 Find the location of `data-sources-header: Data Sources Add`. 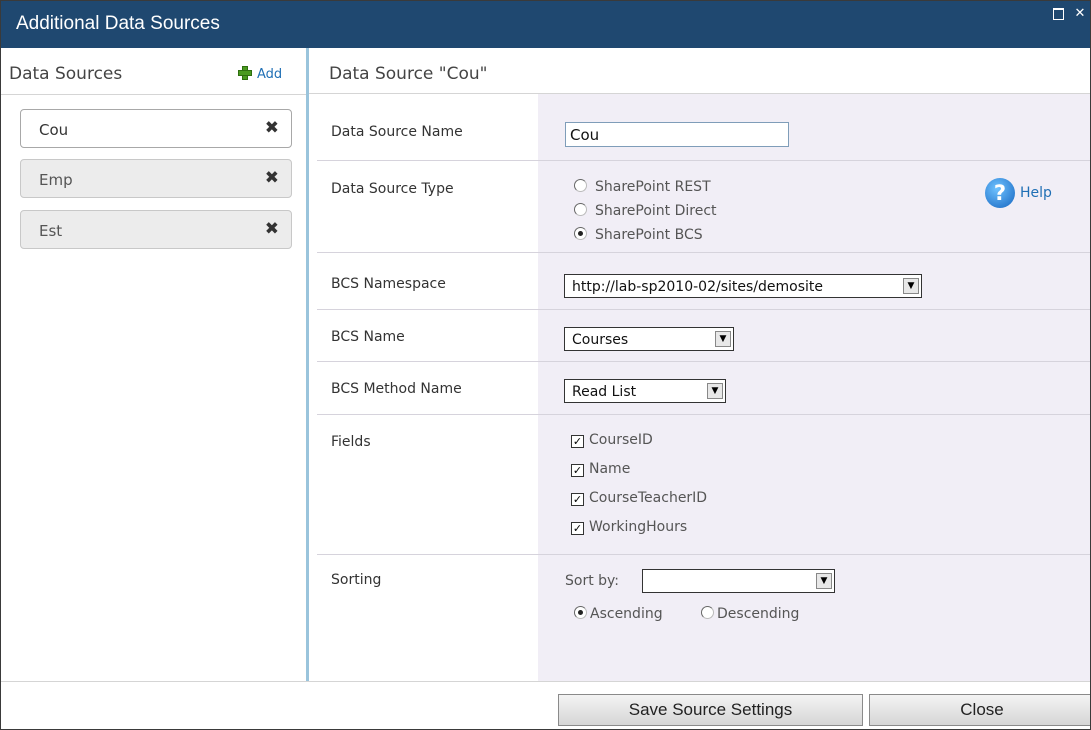

data-sources-header: Data Sources Add is located at coordinates (153, 71).